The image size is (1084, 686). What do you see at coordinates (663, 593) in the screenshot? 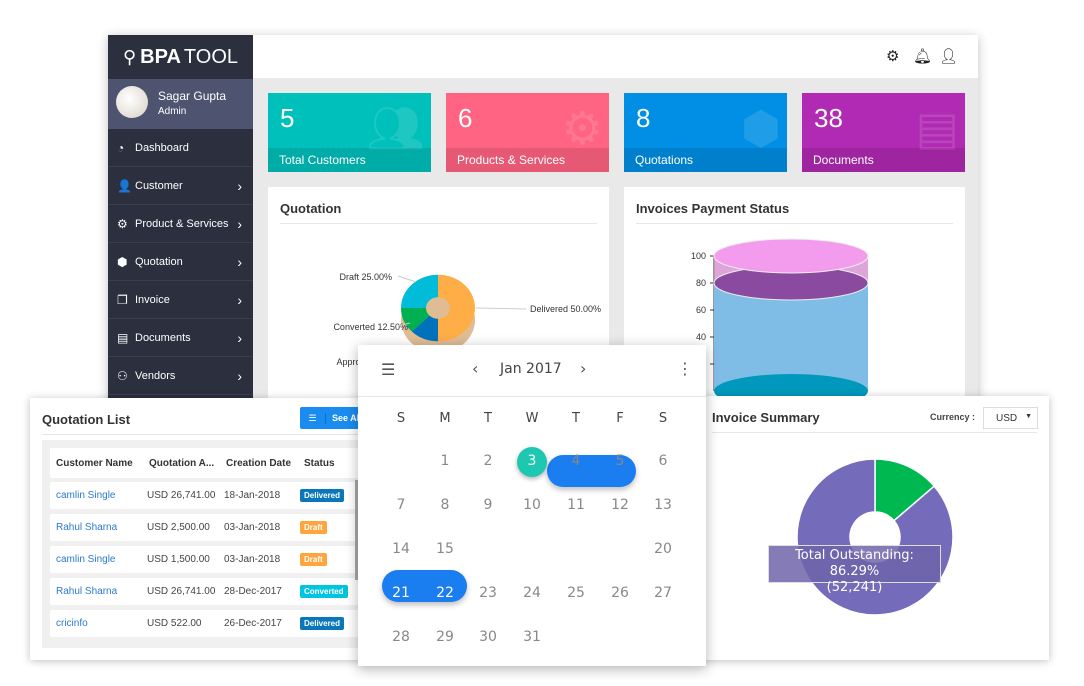
I see `calendar-day: 27` at bounding box center [663, 593].